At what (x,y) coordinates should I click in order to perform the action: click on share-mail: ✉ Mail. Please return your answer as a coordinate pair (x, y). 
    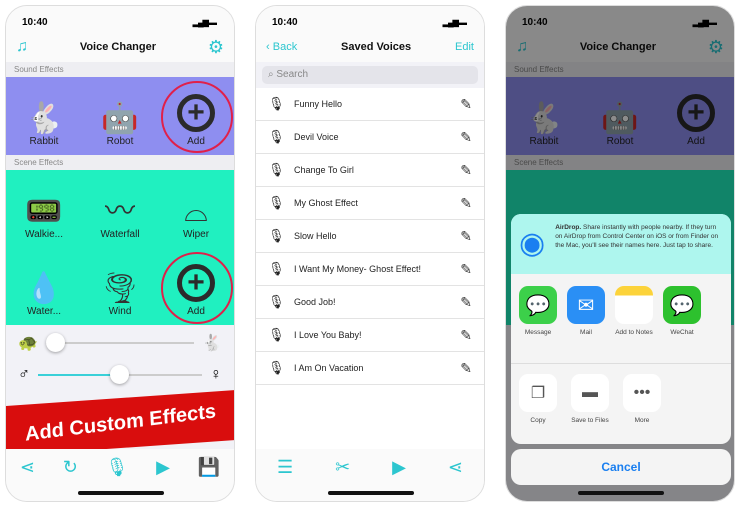
    Looking at the image, I should click on (586, 321).